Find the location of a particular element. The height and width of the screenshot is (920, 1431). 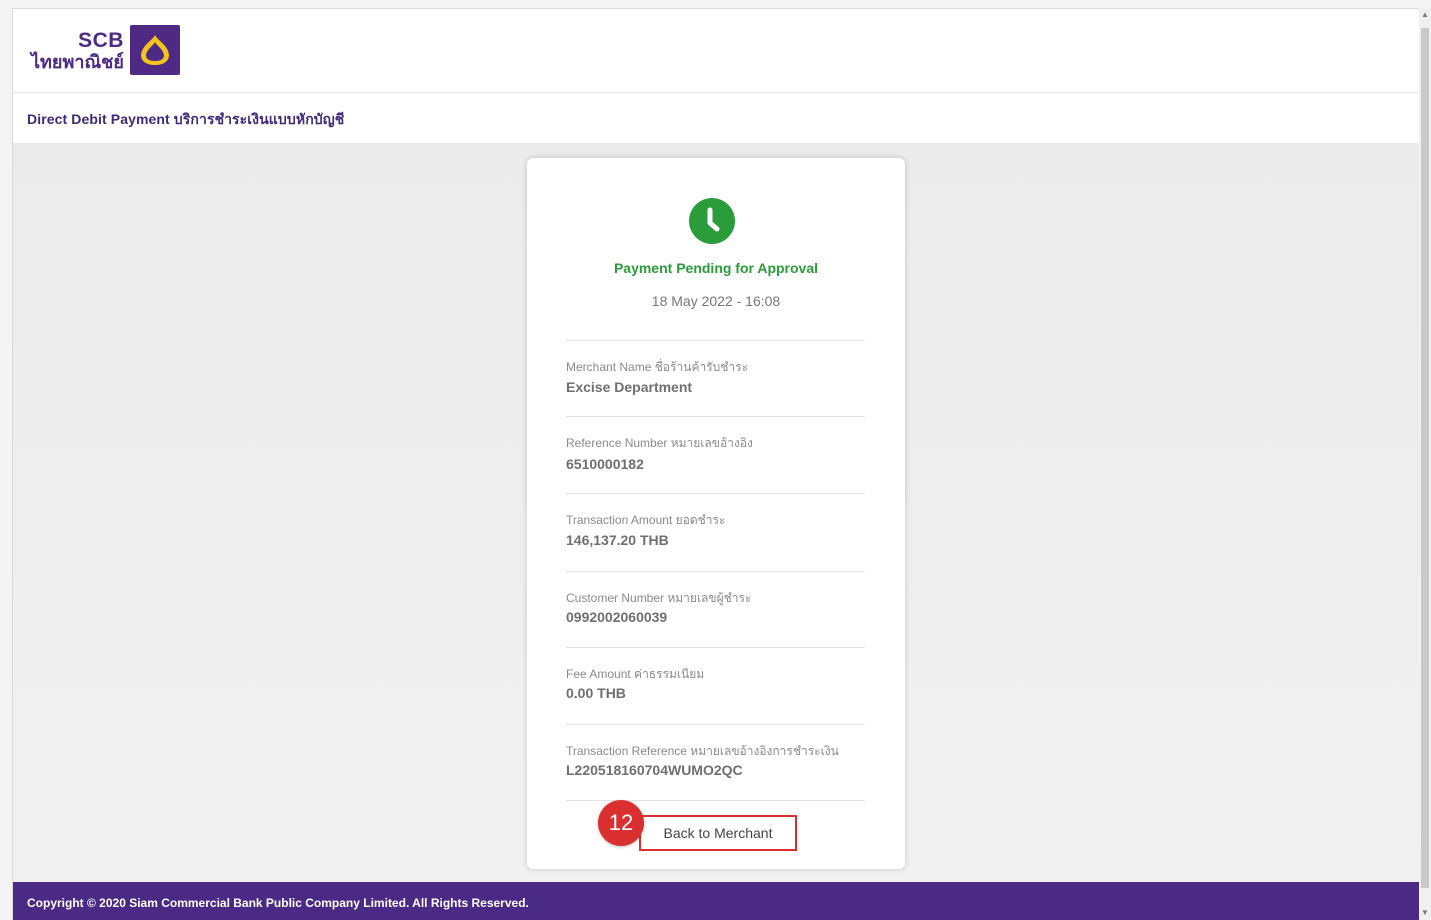

vertical-scrollbar: ▲ ▼ is located at coordinates (1425, 464).